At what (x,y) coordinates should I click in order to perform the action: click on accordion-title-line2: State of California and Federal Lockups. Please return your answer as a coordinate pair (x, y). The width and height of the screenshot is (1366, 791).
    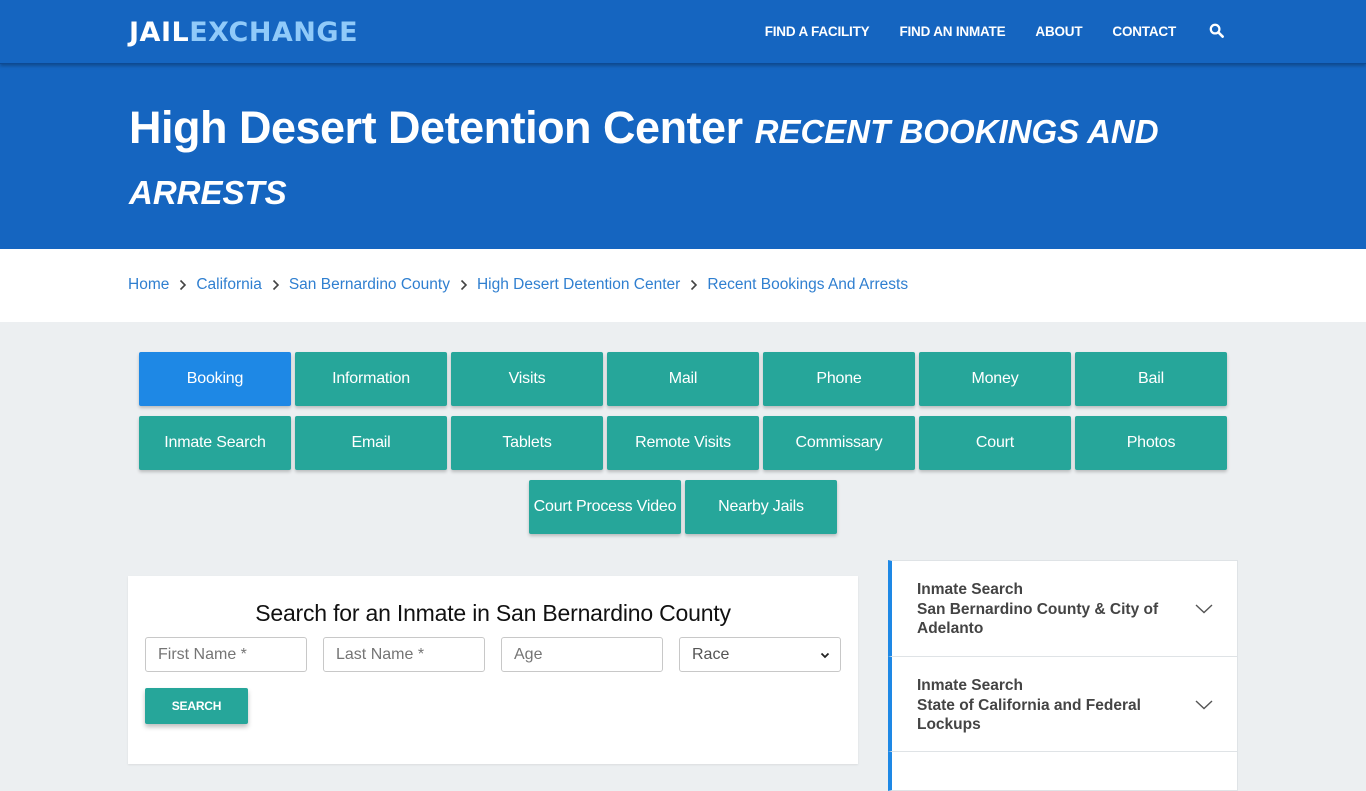
    Looking at the image, I should click on (1029, 715).